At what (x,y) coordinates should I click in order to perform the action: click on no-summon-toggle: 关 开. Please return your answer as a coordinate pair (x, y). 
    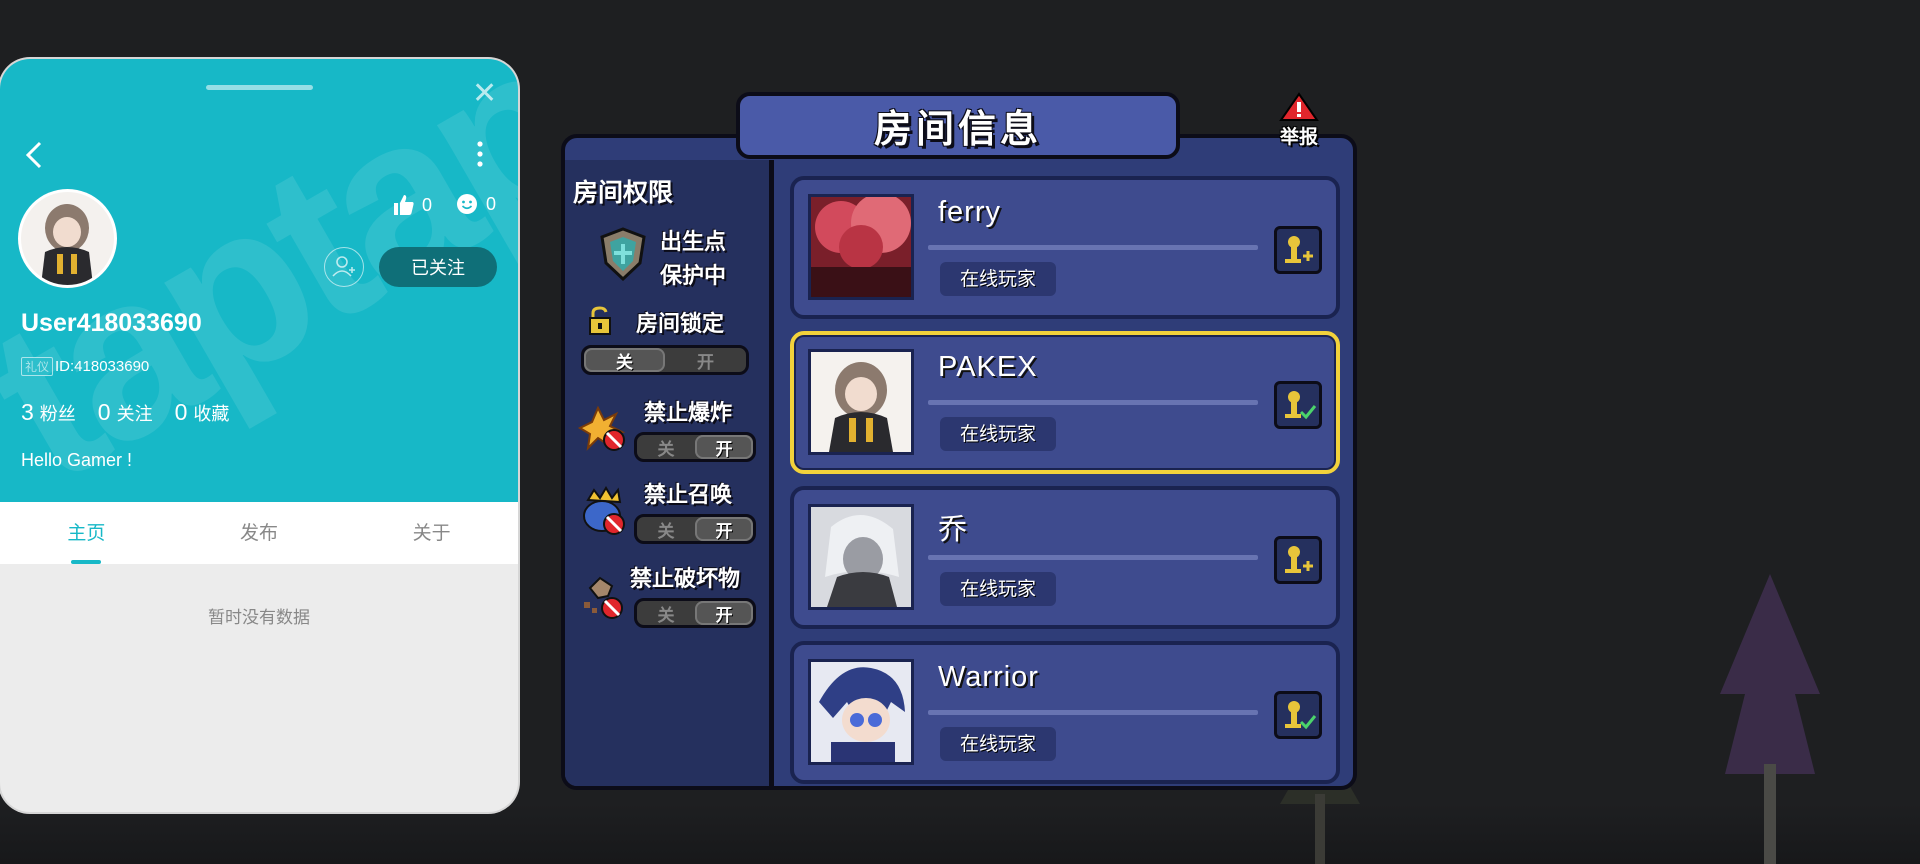
    Looking at the image, I should click on (695, 529).